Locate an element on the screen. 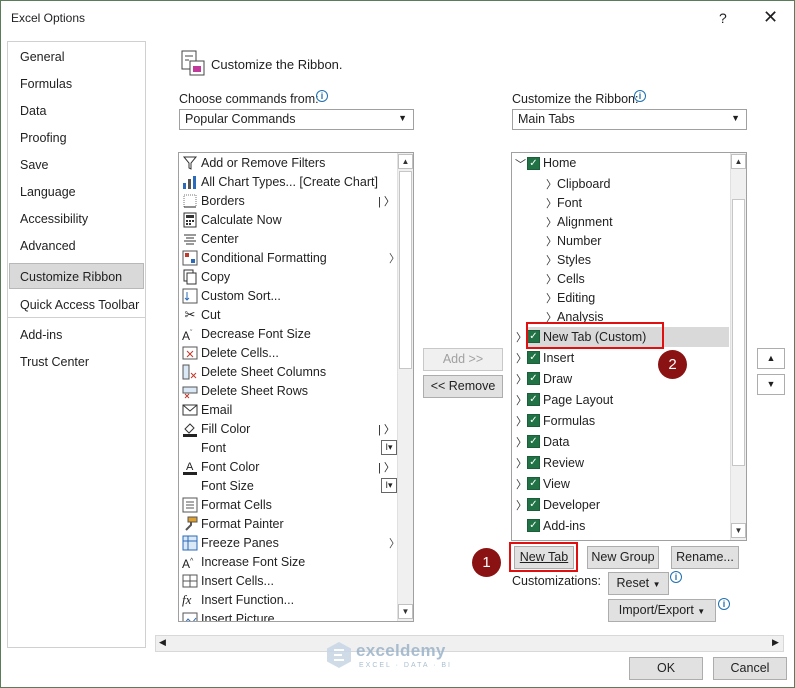 The width and height of the screenshot is (795, 688). delete-cells-icon is located at coordinates (190, 353).